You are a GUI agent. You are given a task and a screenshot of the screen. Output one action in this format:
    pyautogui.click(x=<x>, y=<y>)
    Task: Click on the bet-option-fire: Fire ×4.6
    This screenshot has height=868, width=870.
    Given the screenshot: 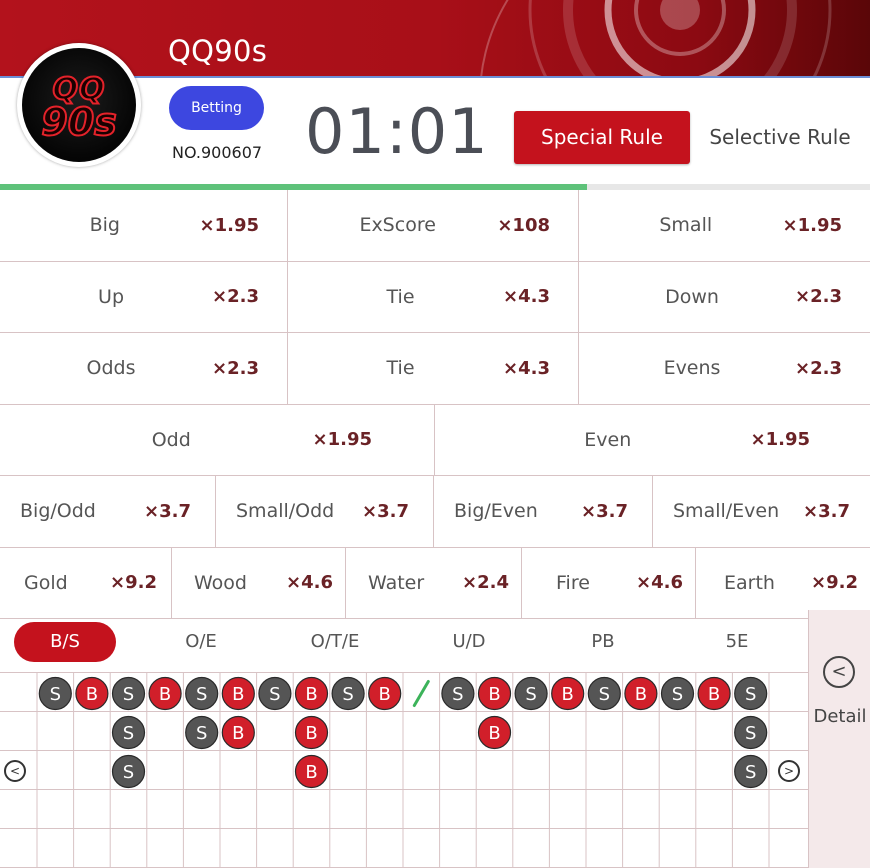 What is the action you would take?
    pyautogui.click(x=609, y=582)
    